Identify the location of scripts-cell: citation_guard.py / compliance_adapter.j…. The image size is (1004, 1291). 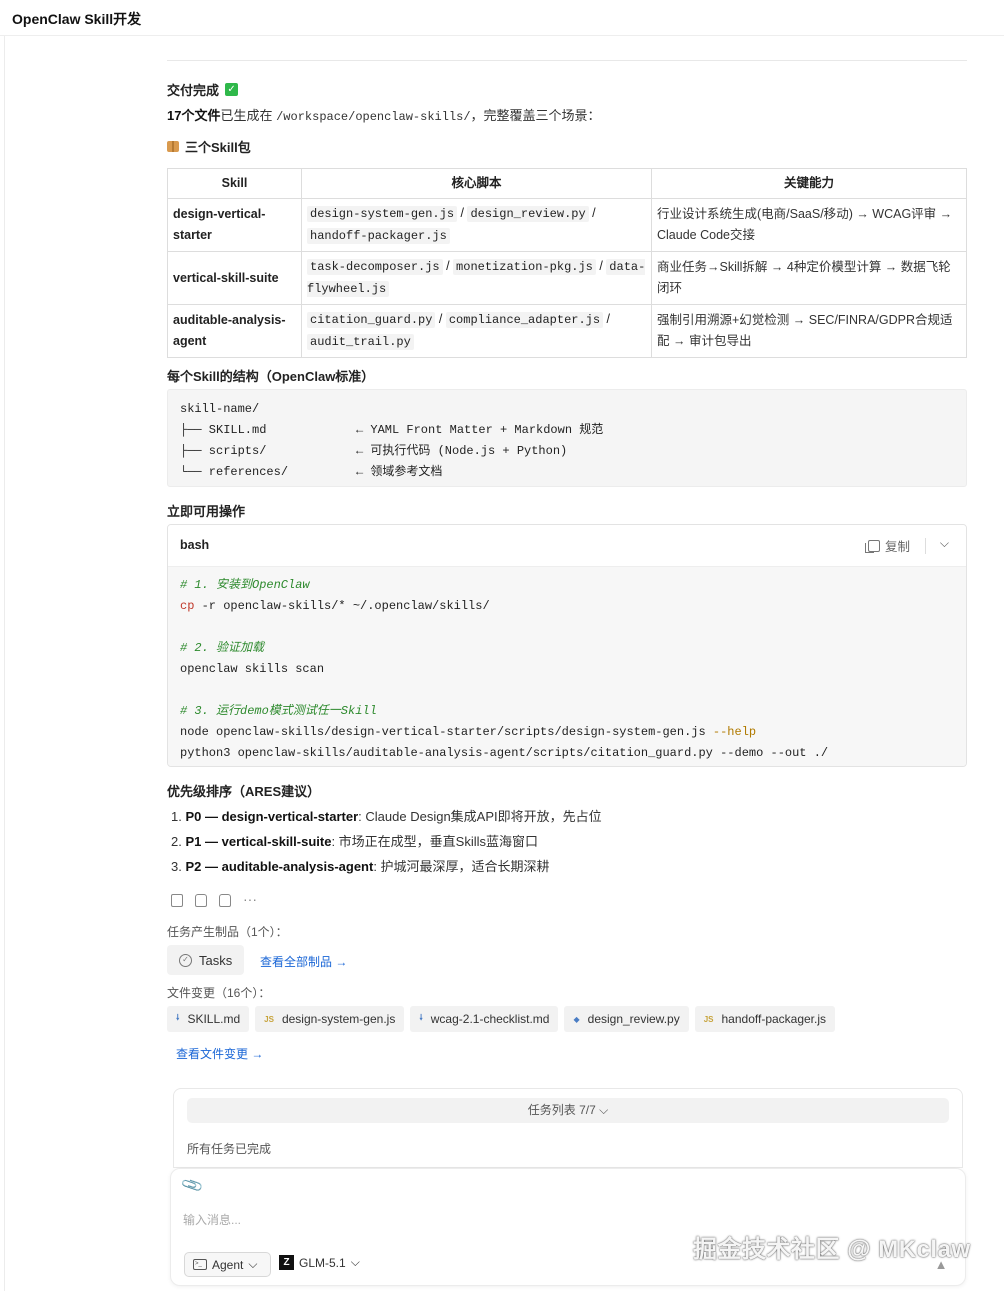
(476, 331).